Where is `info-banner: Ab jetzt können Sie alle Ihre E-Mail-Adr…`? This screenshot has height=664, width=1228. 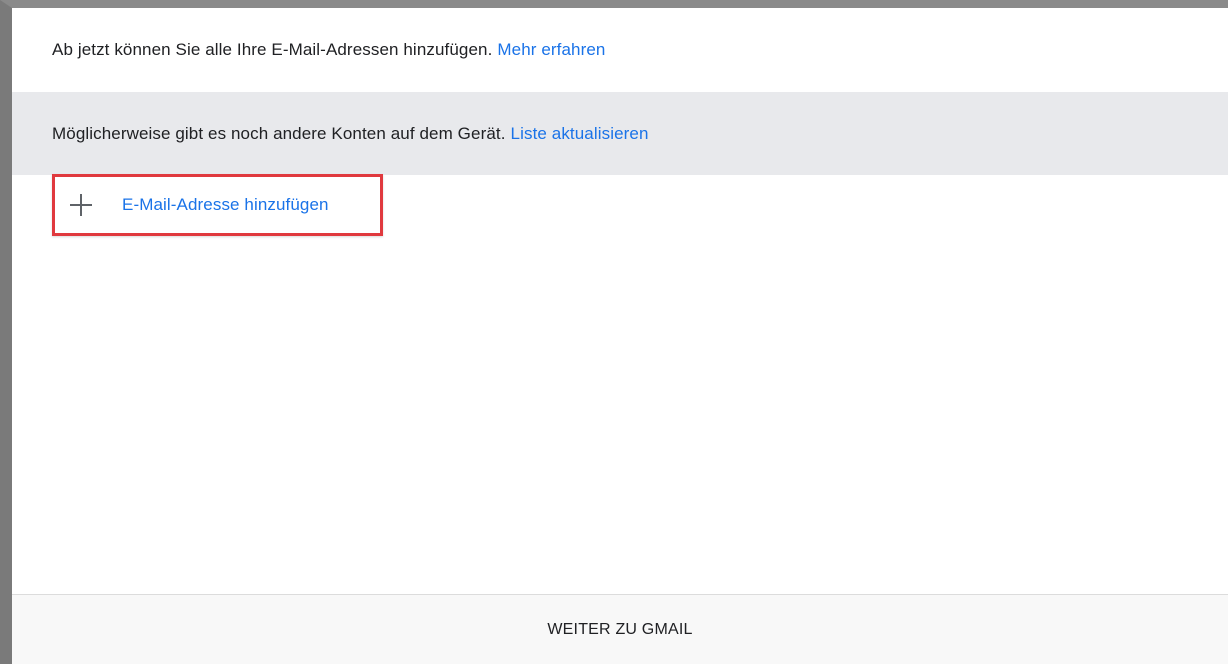
info-banner: Ab jetzt können Sie alle Ihre E-Mail-Adr… is located at coordinates (620, 50).